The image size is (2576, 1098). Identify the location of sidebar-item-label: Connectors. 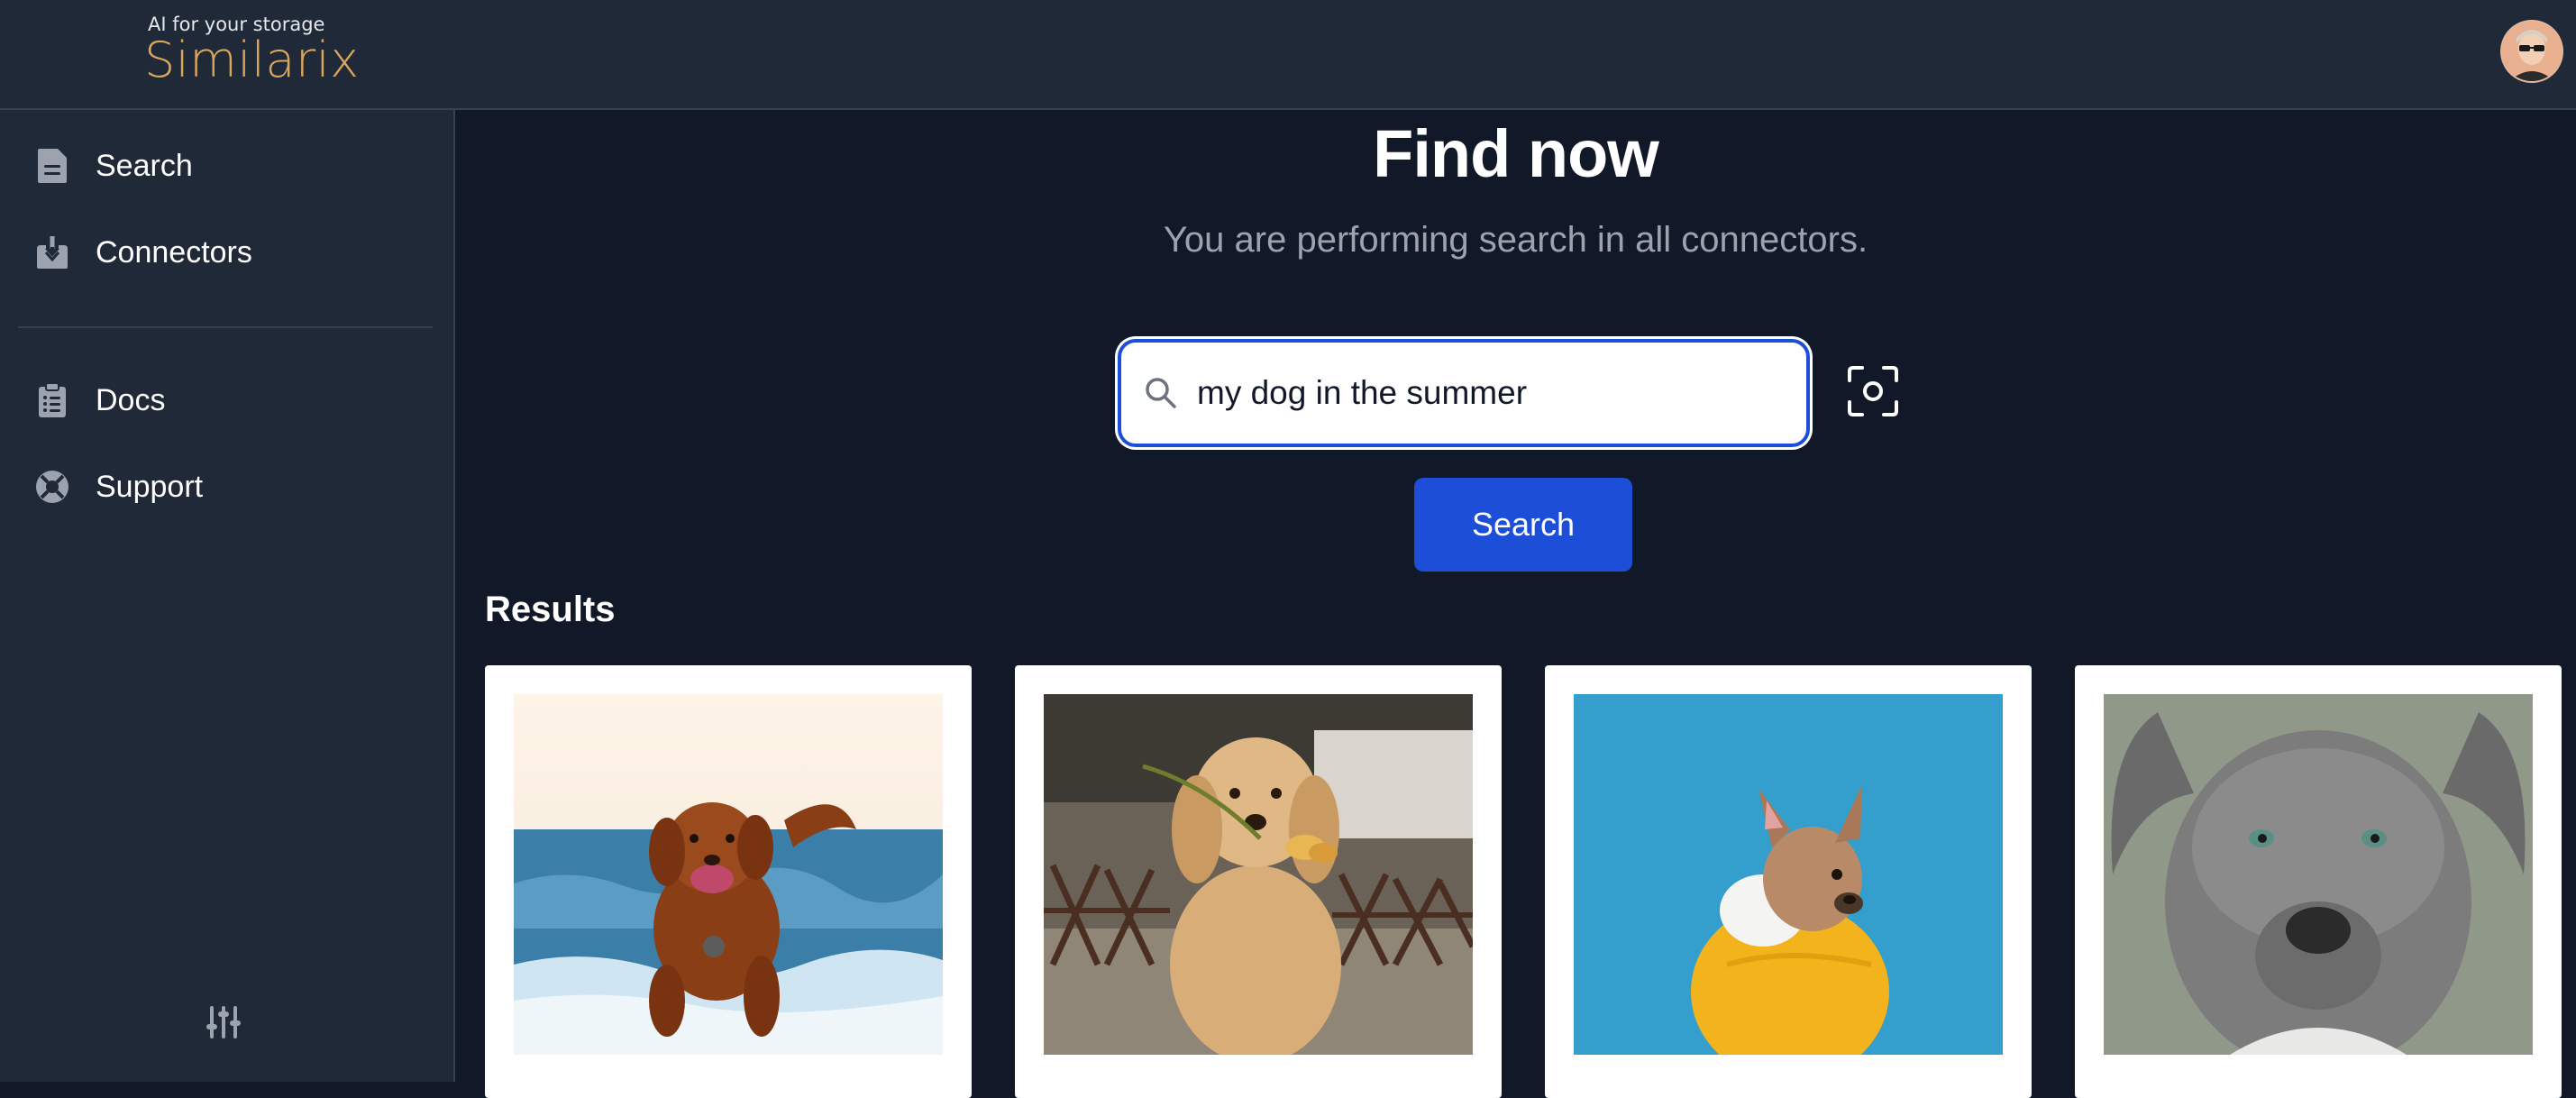
(174, 252).